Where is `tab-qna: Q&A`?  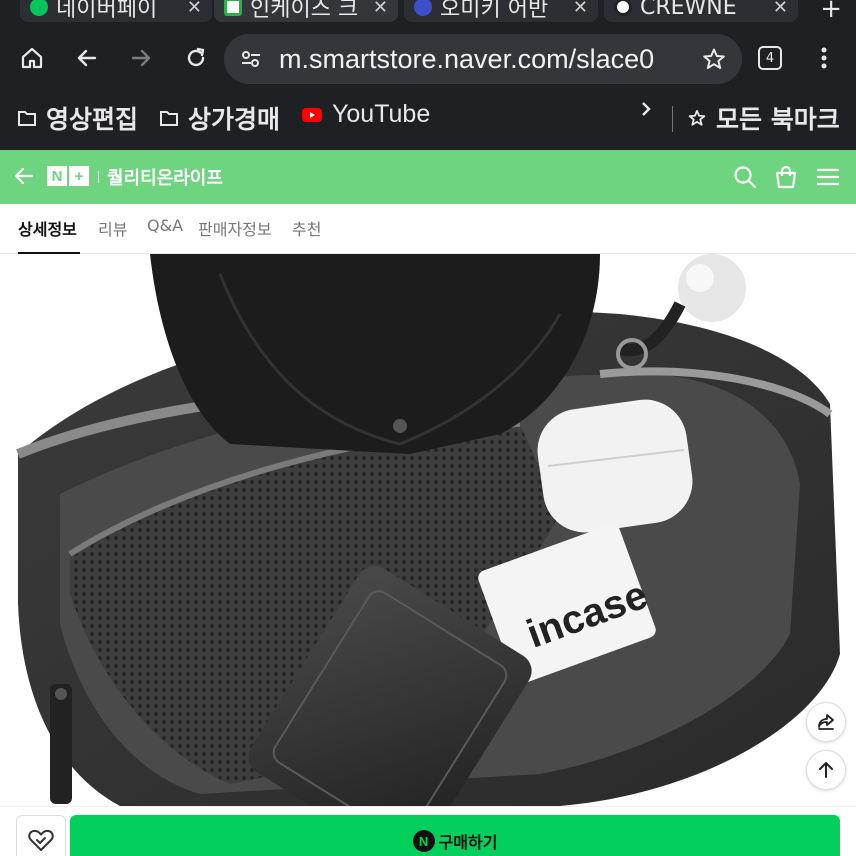
tab-qna: Q&A is located at coordinates (165, 225).